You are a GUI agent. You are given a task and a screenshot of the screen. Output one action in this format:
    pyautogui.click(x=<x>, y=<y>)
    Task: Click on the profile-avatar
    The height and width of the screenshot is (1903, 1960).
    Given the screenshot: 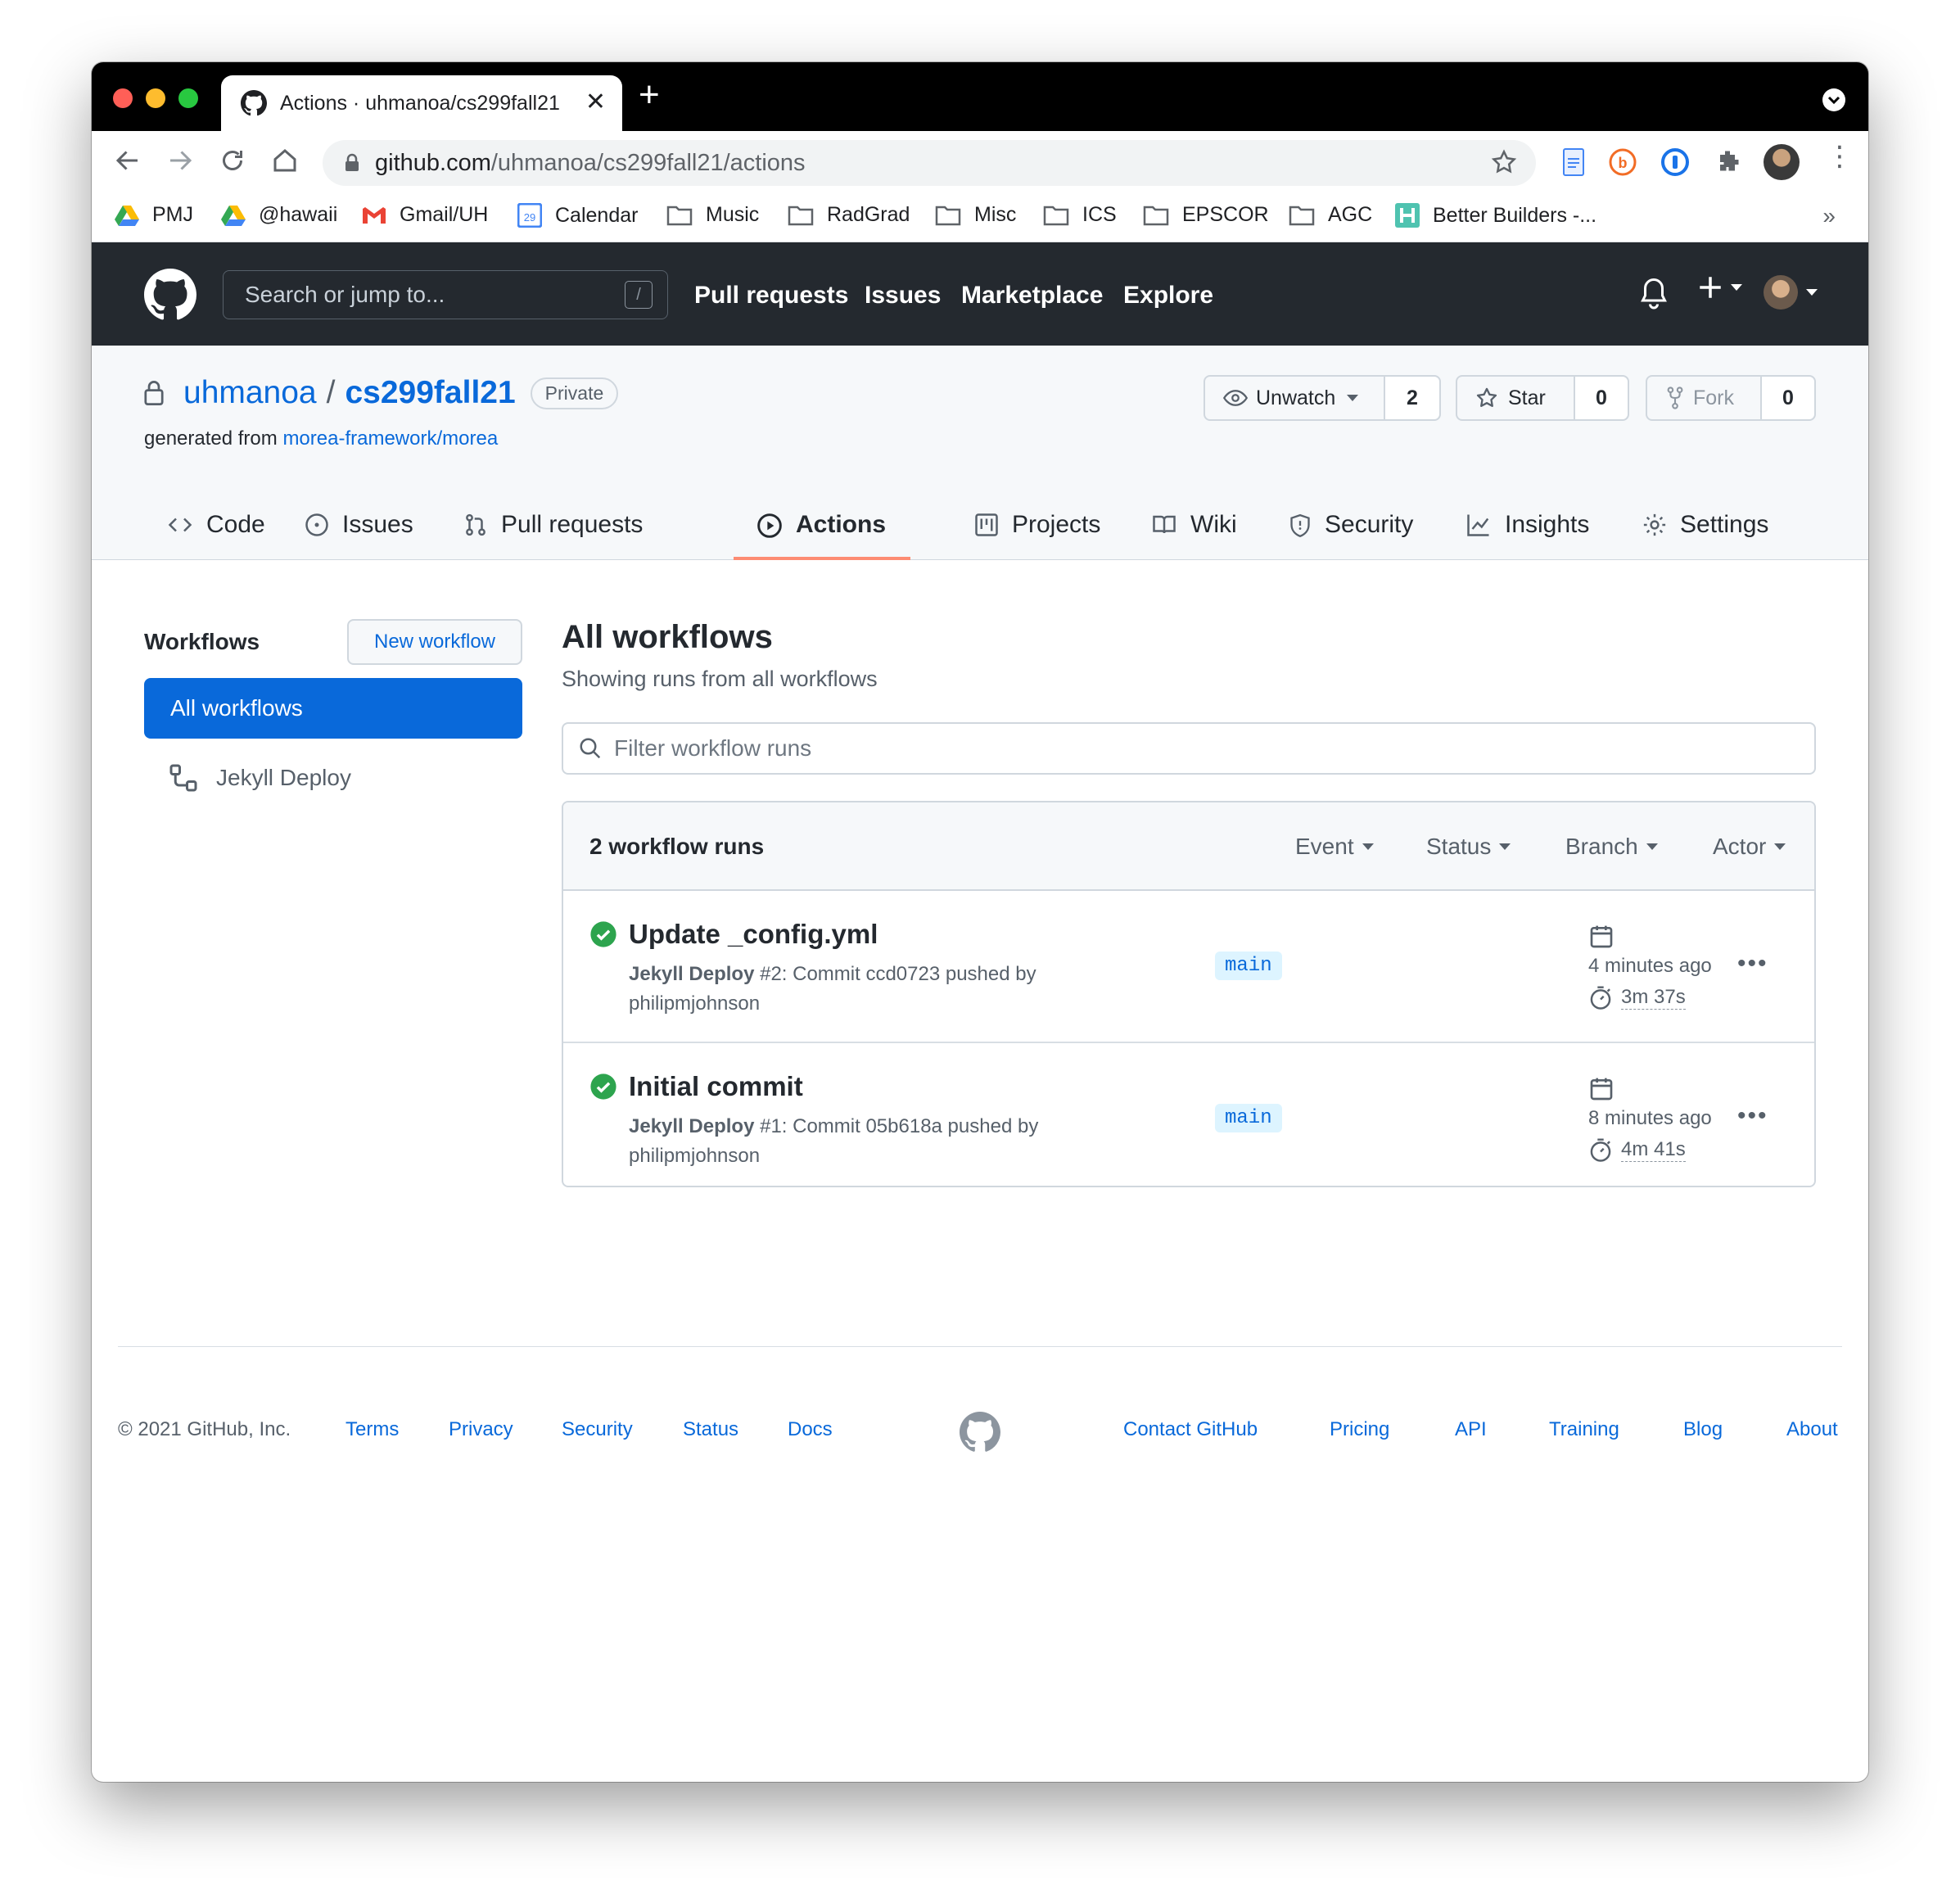 What is the action you would take?
    pyautogui.click(x=1782, y=162)
    